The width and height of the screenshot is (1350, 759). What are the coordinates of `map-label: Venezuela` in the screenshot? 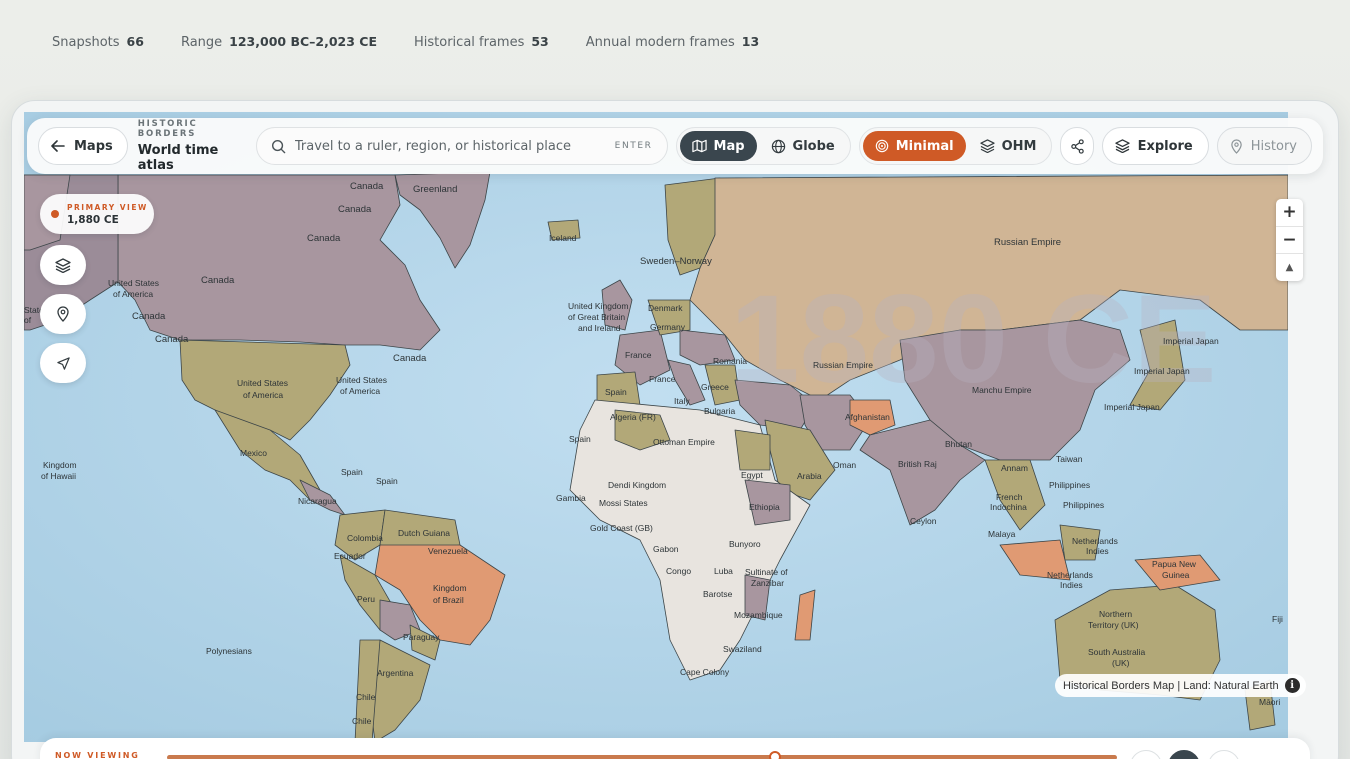 It's located at (448, 551).